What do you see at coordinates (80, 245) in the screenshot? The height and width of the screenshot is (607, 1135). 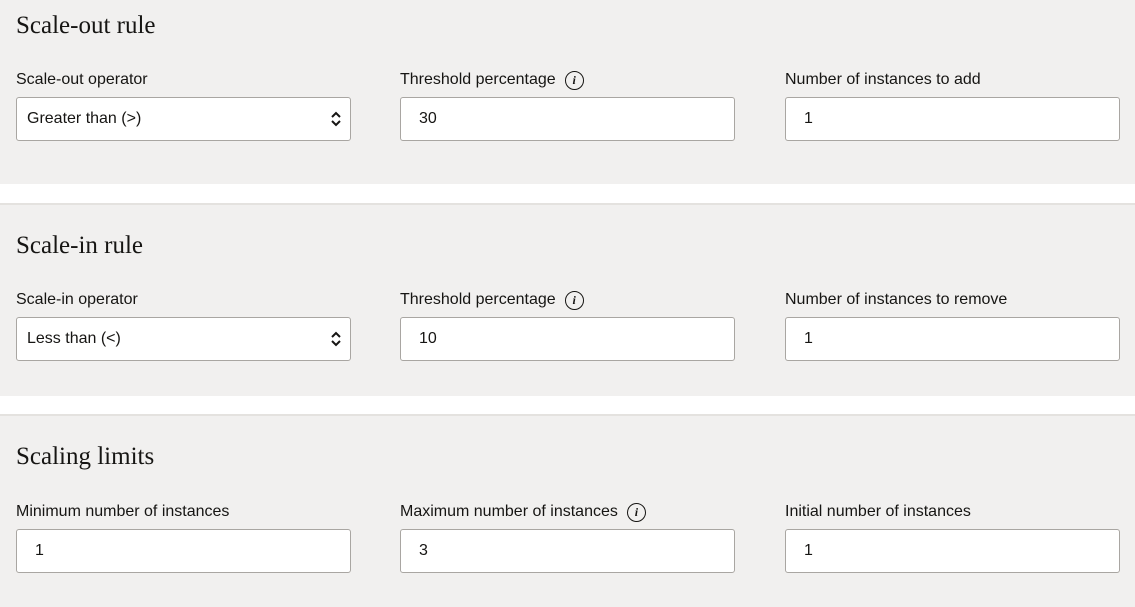 I see `scale-in-rule-title: Scale-in rule` at bounding box center [80, 245].